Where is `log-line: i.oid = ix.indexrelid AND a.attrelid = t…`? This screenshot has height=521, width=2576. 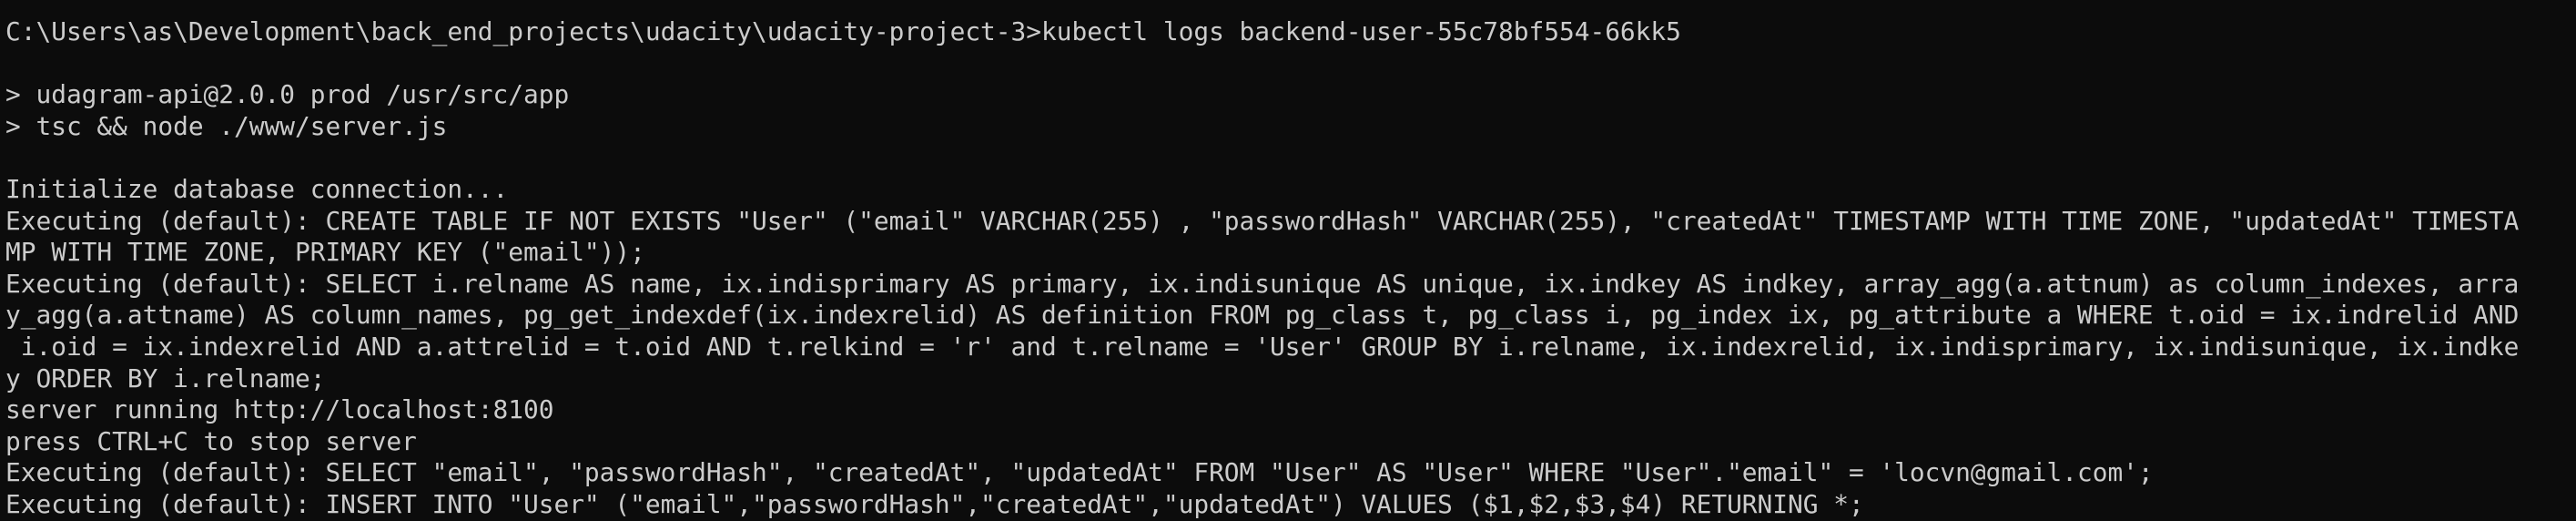
log-line: i.oid = ix.indexrelid AND a.attrelid = t… is located at coordinates (1262, 346).